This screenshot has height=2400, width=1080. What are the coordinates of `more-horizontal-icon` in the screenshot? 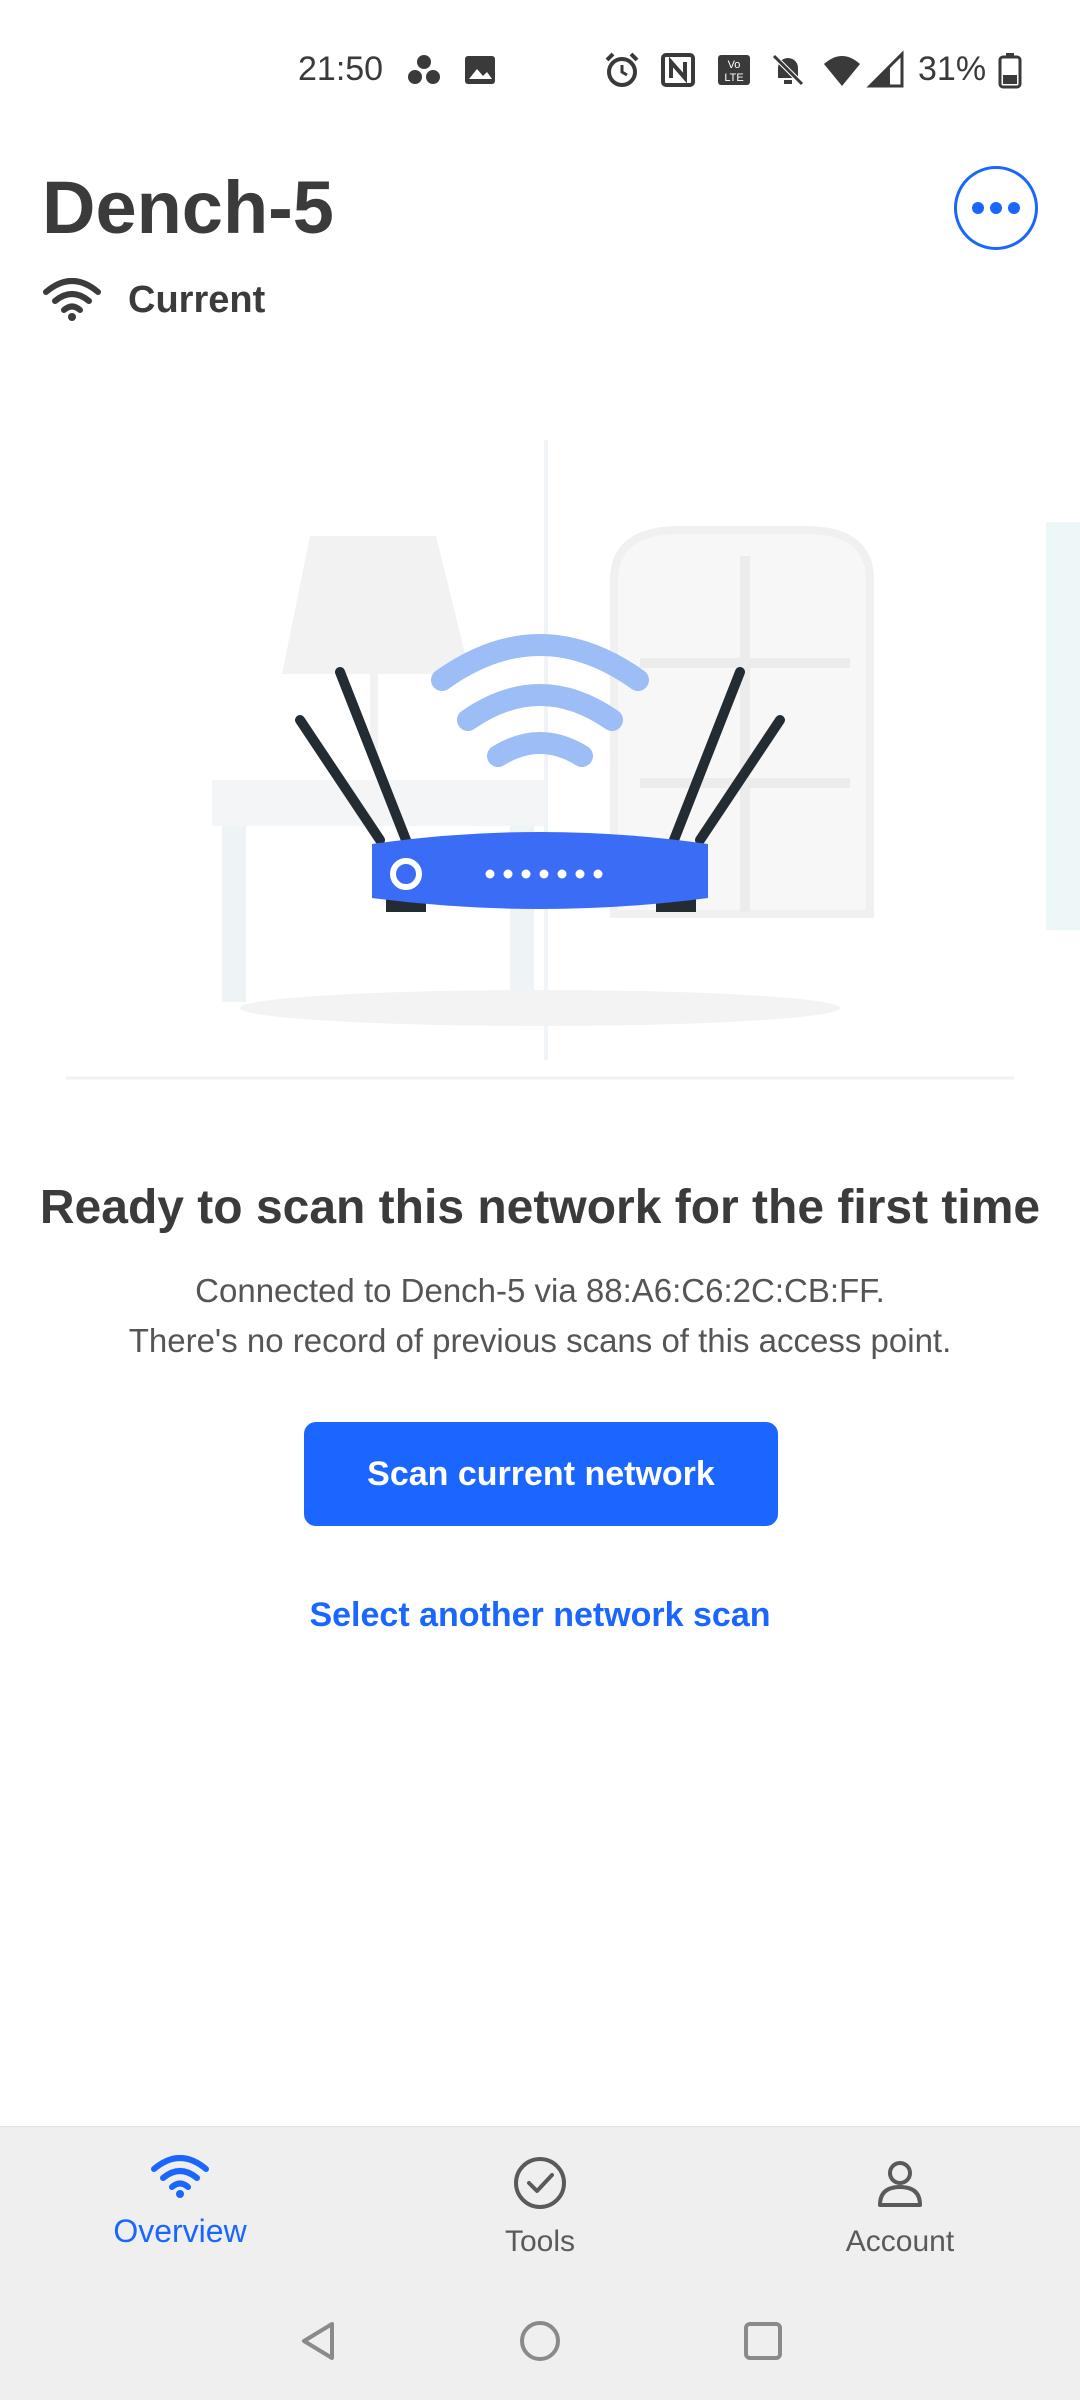 It's located at (996, 208).